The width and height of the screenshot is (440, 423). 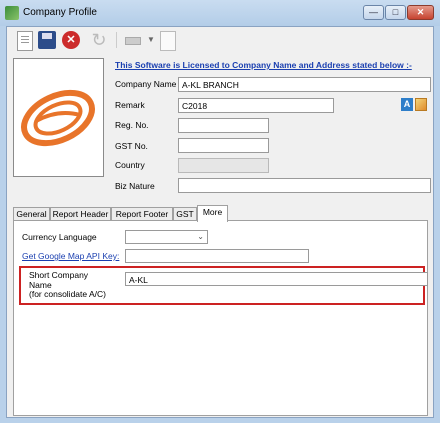 What do you see at coordinates (116, 40) in the screenshot?
I see `toolbar-separator` at bounding box center [116, 40].